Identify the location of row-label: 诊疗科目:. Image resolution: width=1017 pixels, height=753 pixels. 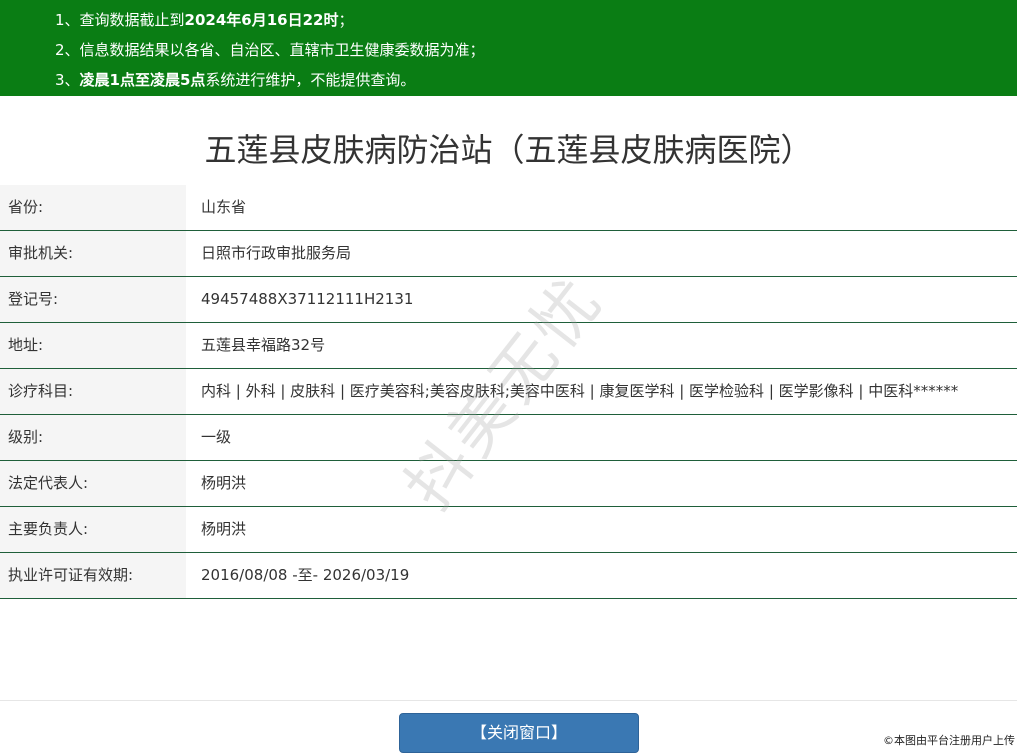
(93, 391).